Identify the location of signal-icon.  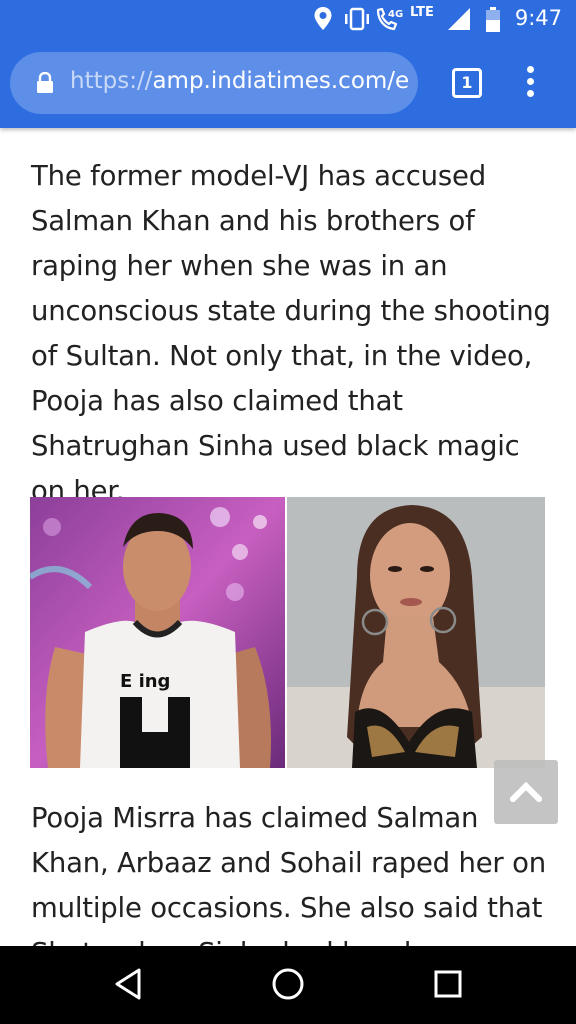
(459, 19).